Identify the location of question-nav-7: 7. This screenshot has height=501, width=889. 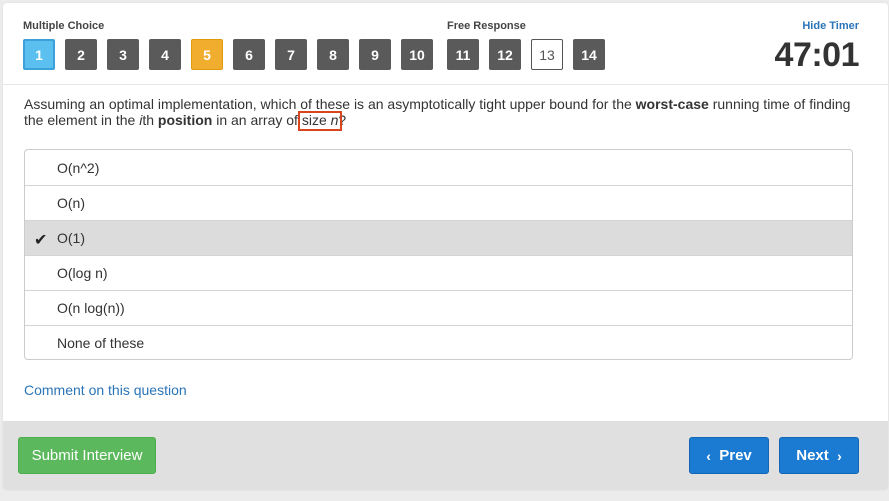
(291, 54).